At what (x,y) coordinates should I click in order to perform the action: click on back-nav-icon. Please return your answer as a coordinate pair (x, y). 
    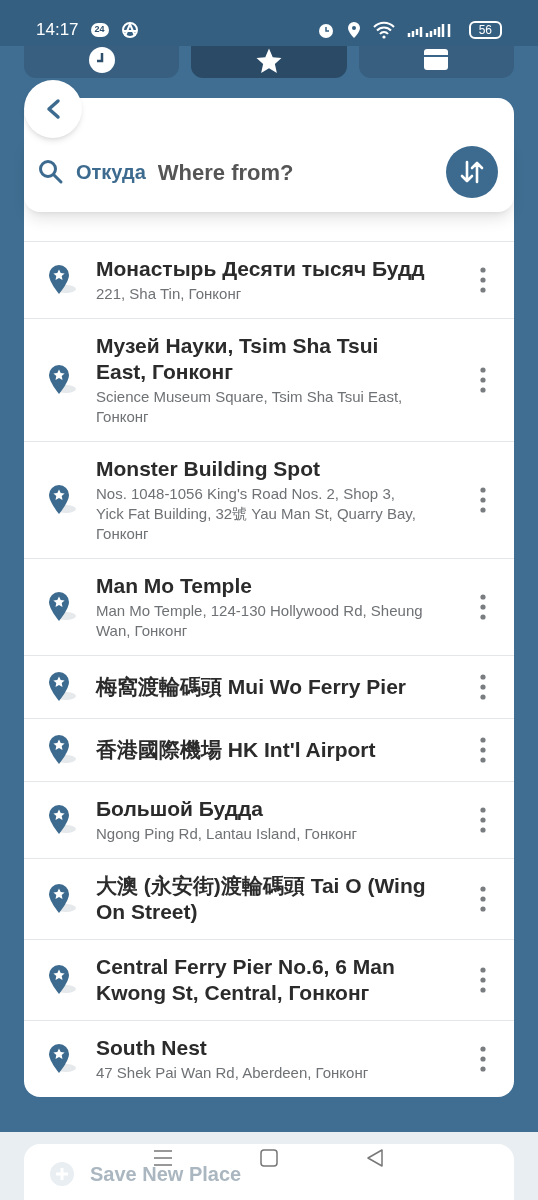
    Looking at the image, I should click on (375, 1158).